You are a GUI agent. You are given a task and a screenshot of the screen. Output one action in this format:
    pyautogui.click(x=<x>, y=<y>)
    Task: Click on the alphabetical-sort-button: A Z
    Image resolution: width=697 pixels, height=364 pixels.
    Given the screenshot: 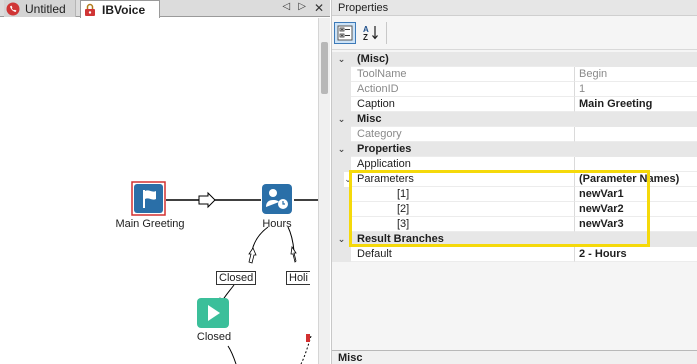 What is the action you would take?
    pyautogui.click(x=371, y=33)
    